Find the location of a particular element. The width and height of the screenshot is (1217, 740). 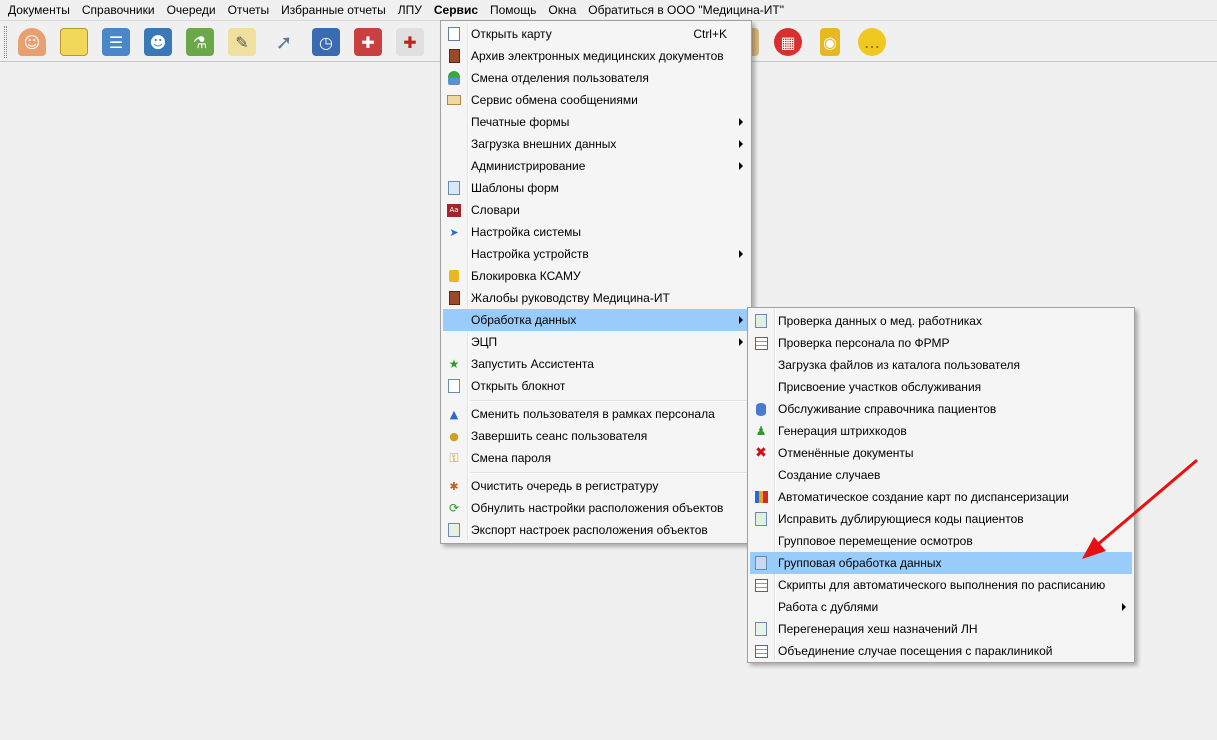

menu-reports: Отчеты is located at coordinates (248, 10).